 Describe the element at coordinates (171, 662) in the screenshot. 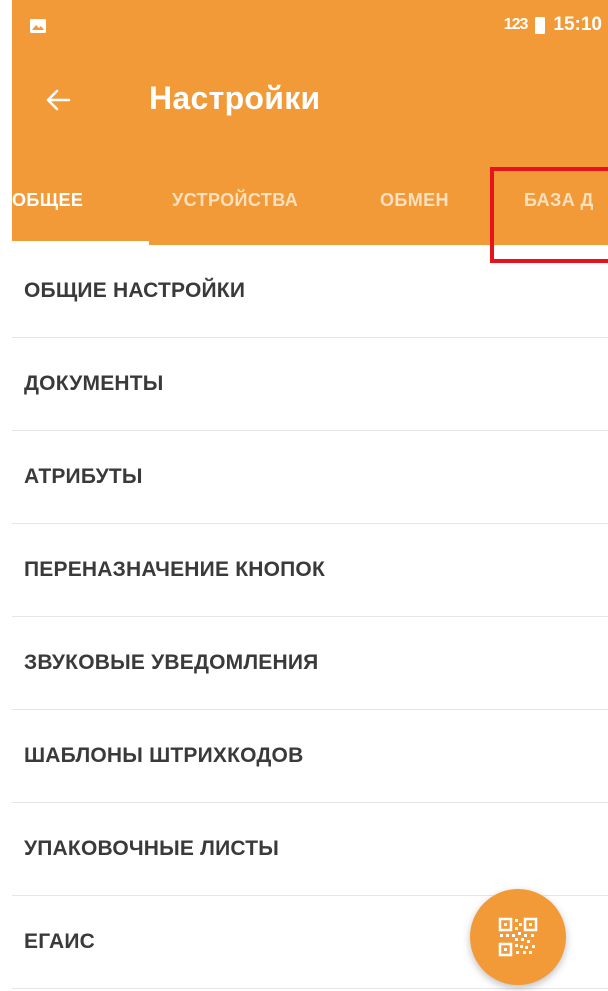

I see `menu-item-label: ЗВУКОВЫЕ УВЕДОМЛЕНИЯ` at that location.